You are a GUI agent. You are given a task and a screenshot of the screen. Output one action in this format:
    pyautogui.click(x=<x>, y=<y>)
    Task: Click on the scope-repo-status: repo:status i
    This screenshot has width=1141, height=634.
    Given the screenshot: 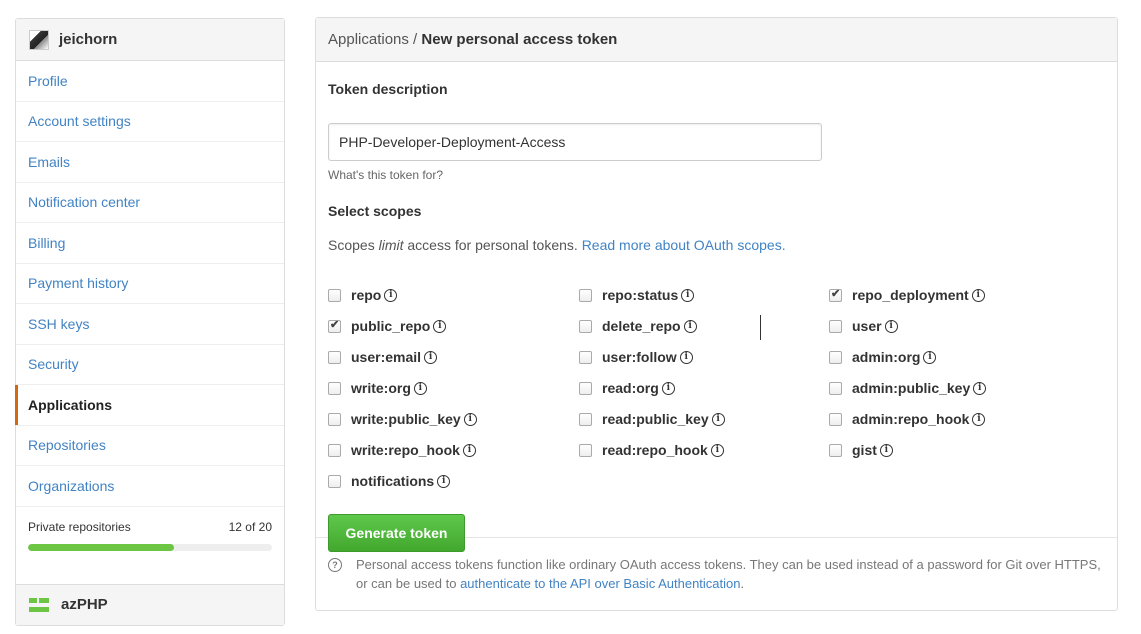 What is the action you would take?
    pyautogui.click(x=637, y=295)
    